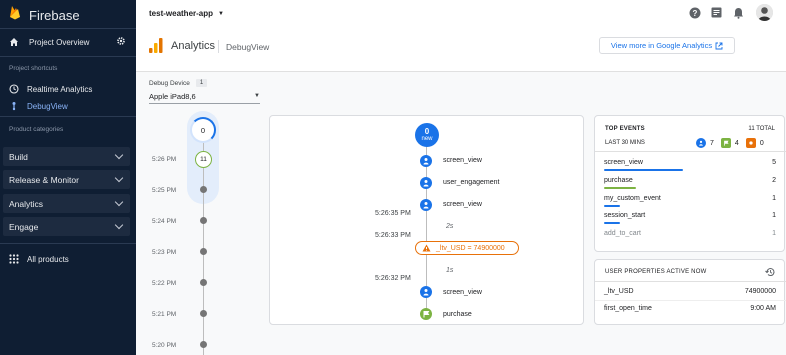 Image resolution: width=786 pixels, height=355 pixels. What do you see at coordinates (761, 143) in the screenshot?
I see `error-event-count: 0` at bounding box center [761, 143].